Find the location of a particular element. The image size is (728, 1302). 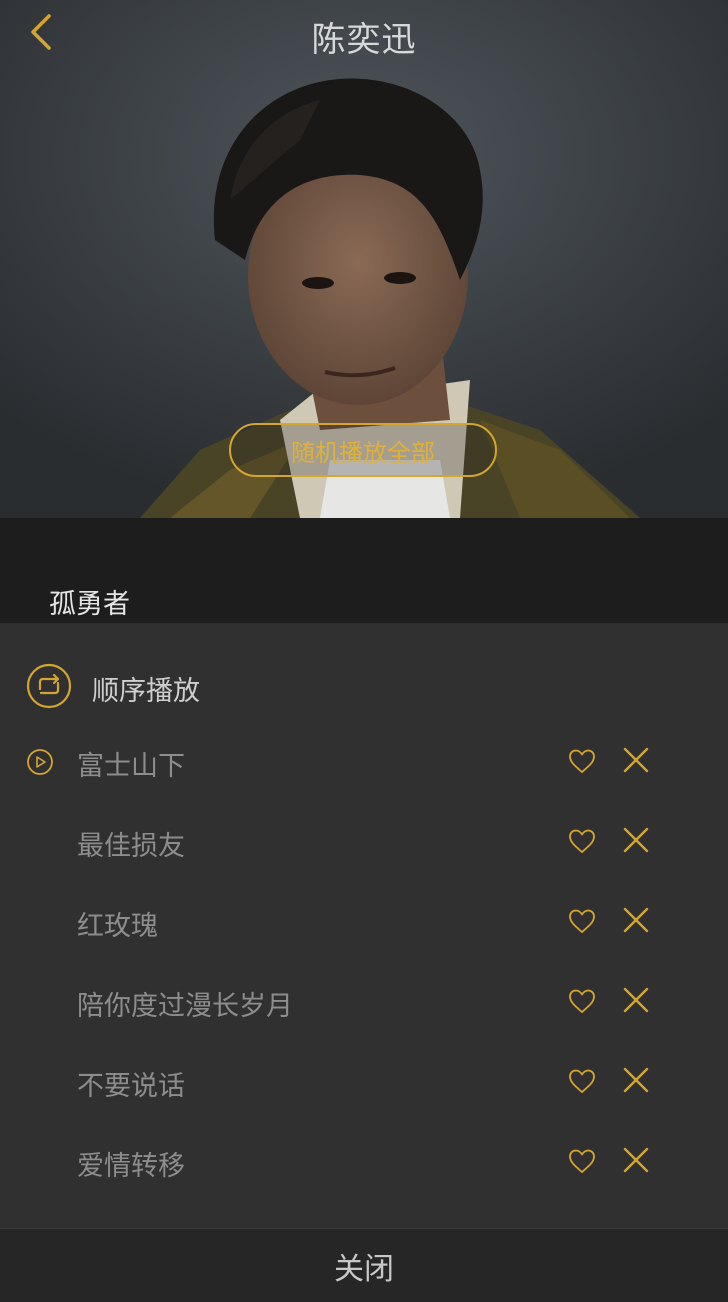

song-title: 爱情转移 is located at coordinates (131, 1166).